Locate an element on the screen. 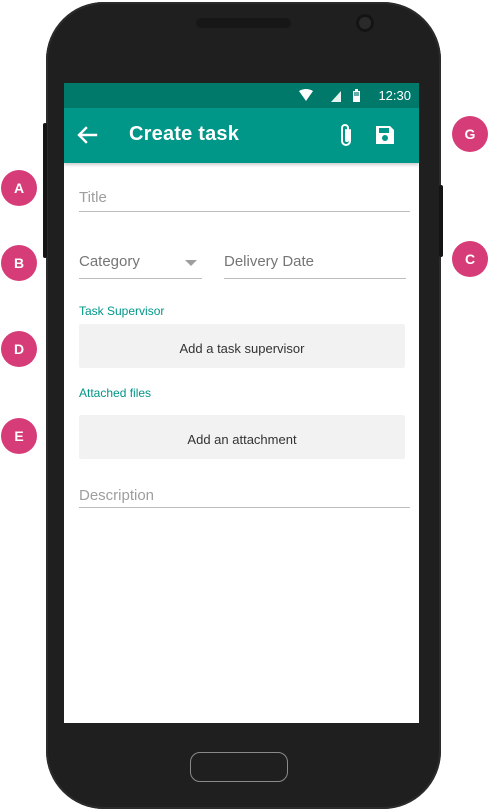  save-icon is located at coordinates (385, 135).